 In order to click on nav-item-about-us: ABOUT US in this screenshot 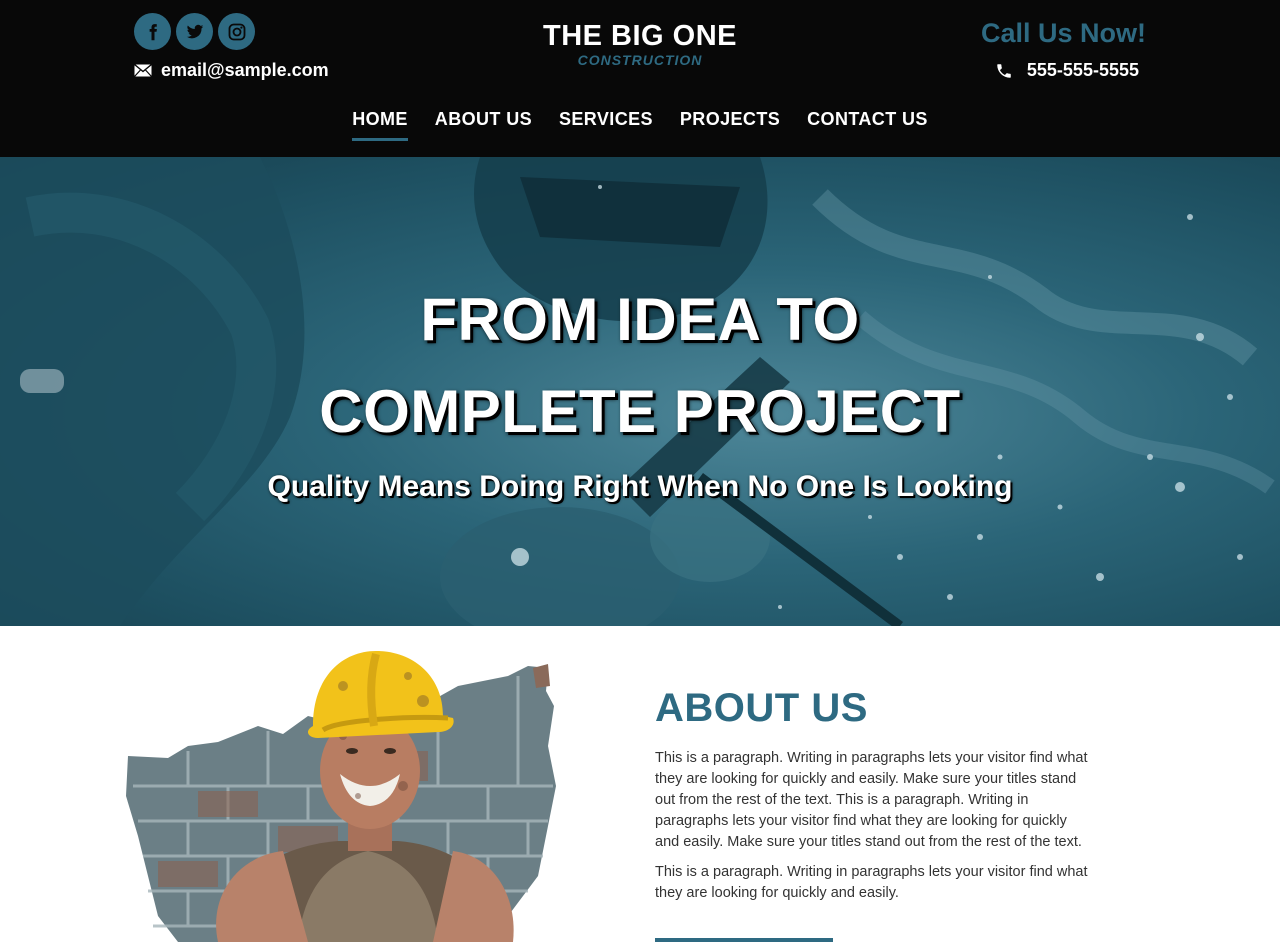, I will do `click(483, 125)`.